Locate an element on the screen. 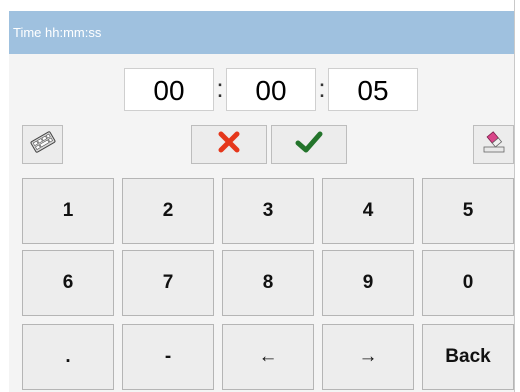 This screenshot has width=520, height=392. key-0: 0 is located at coordinates (468, 283).